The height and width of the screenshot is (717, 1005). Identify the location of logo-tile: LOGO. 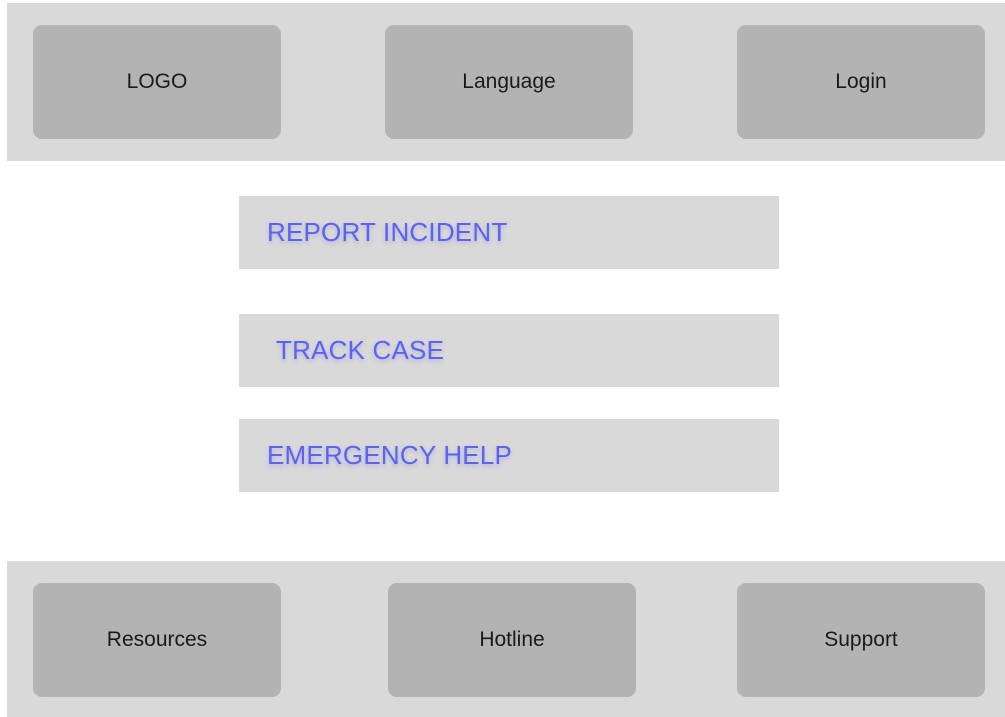
(157, 82).